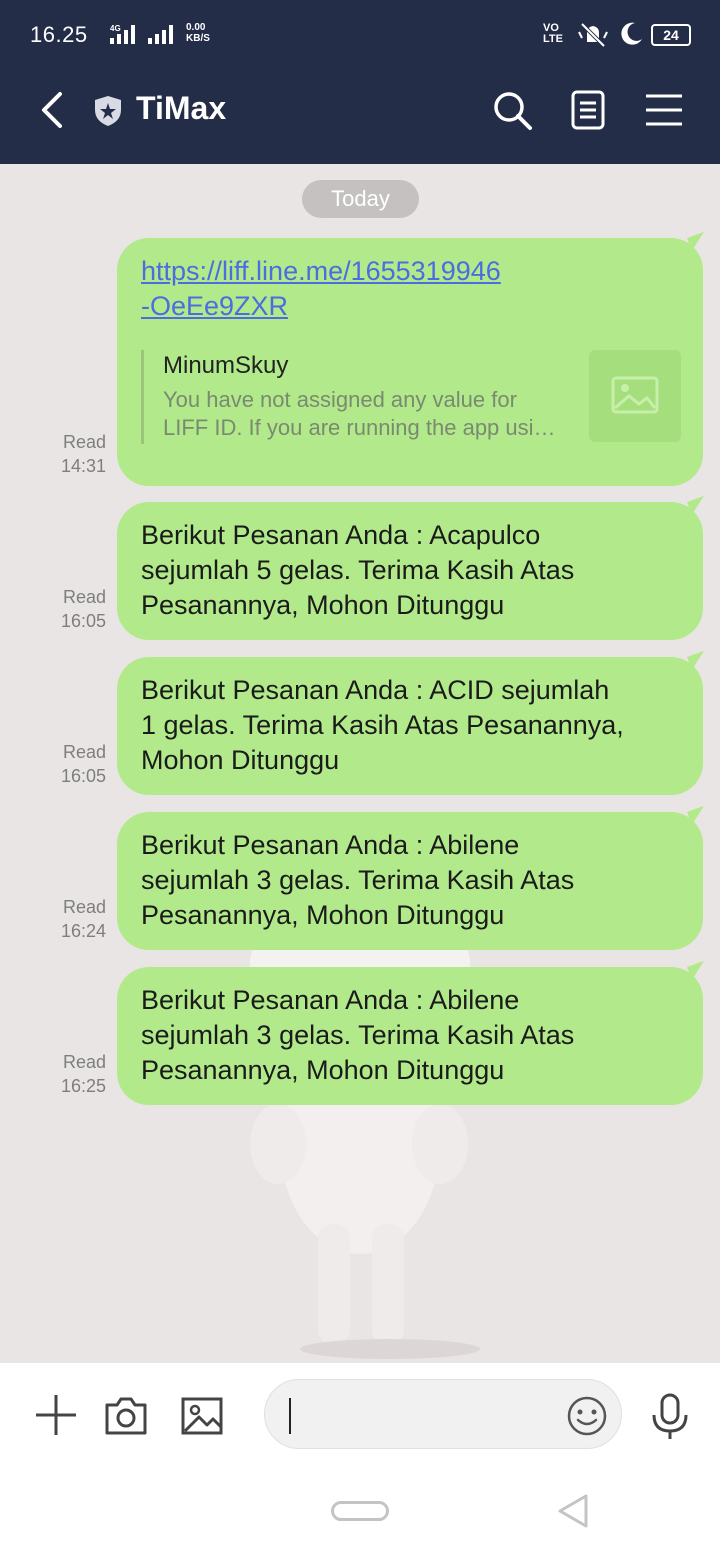 This screenshot has width=720, height=1560. What do you see at coordinates (73, 454) in the screenshot?
I see `message-meta: Read 14:31` at bounding box center [73, 454].